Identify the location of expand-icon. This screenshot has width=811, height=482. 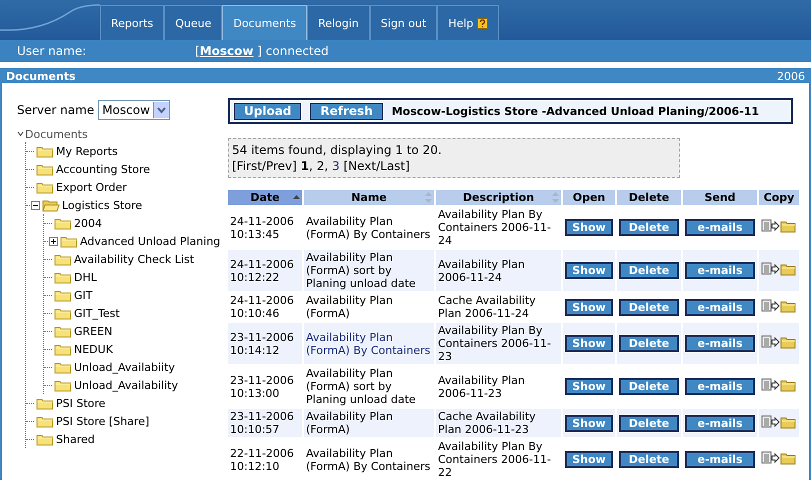
(53, 241).